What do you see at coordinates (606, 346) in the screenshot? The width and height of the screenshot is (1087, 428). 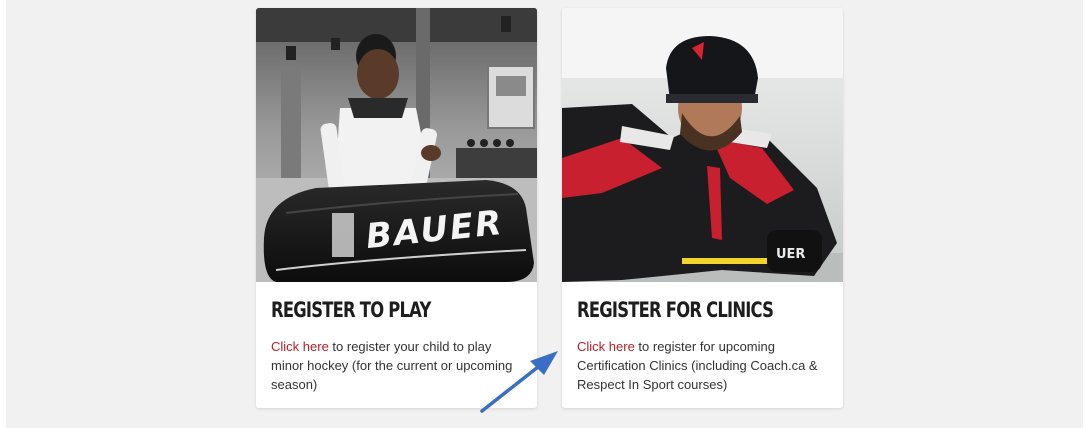 I see `register-for-clinics-link: Click here` at bounding box center [606, 346].